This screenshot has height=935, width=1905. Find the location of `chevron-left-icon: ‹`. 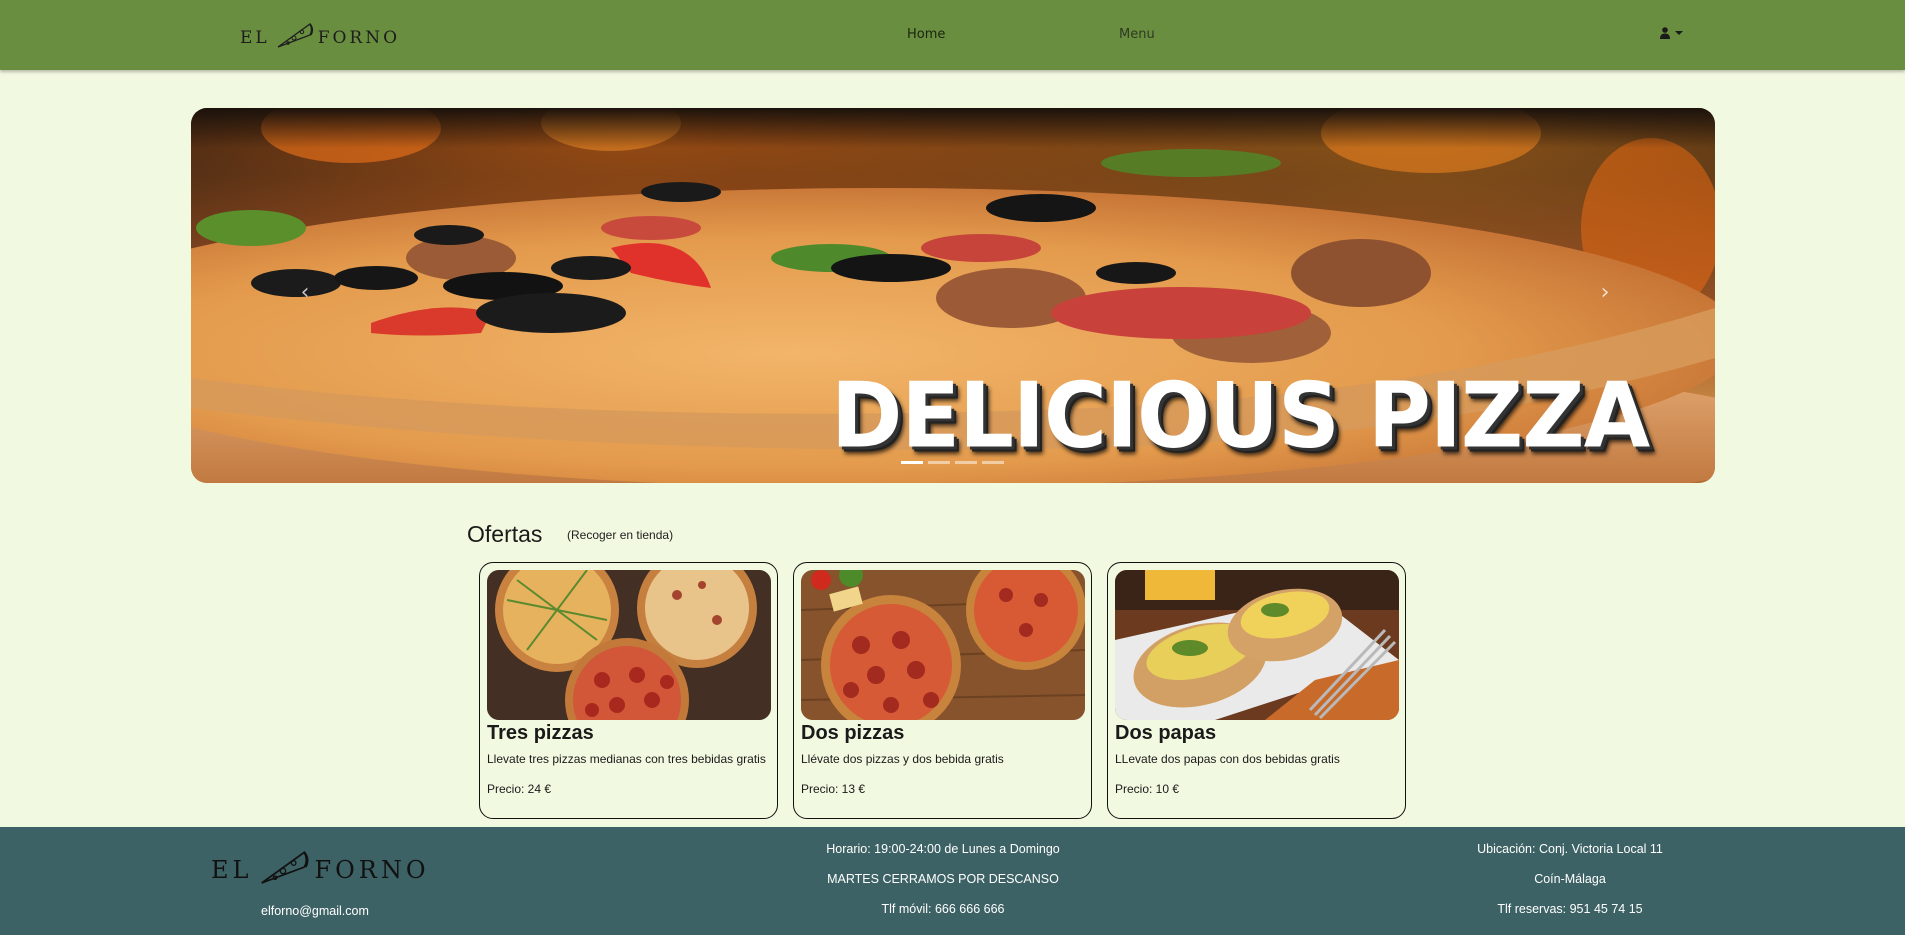

chevron-left-icon: ‹ is located at coordinates (305, 292).